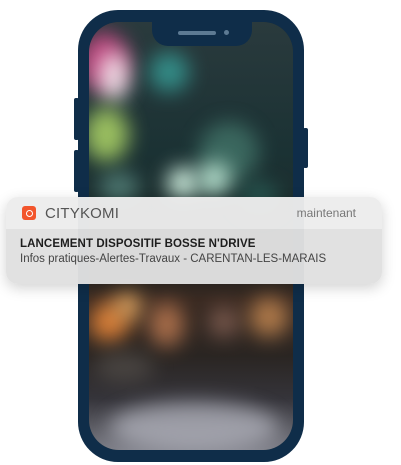 This screenshot has width=401, height=465. I want to click on app-name: CITYKOMI, so click(82, 213).